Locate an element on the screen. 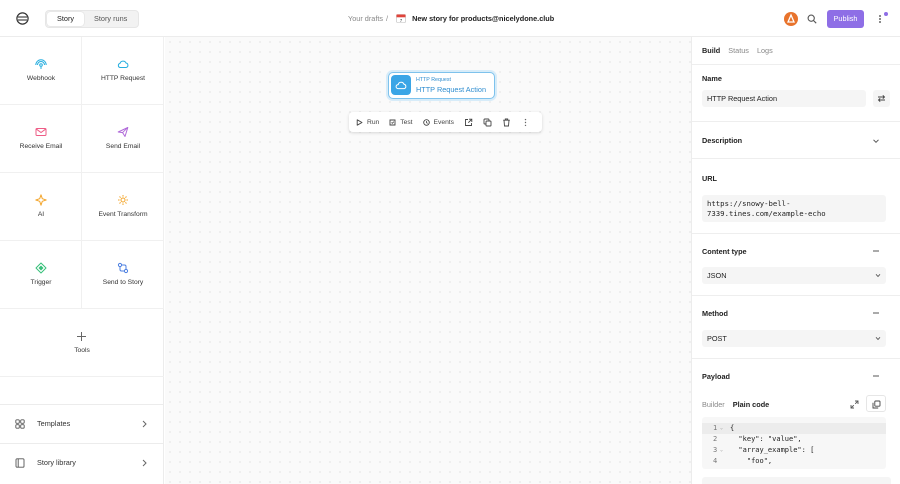 This screenshot has width=900, height=484. line-number: 2 is located at coordinates (715, 439).